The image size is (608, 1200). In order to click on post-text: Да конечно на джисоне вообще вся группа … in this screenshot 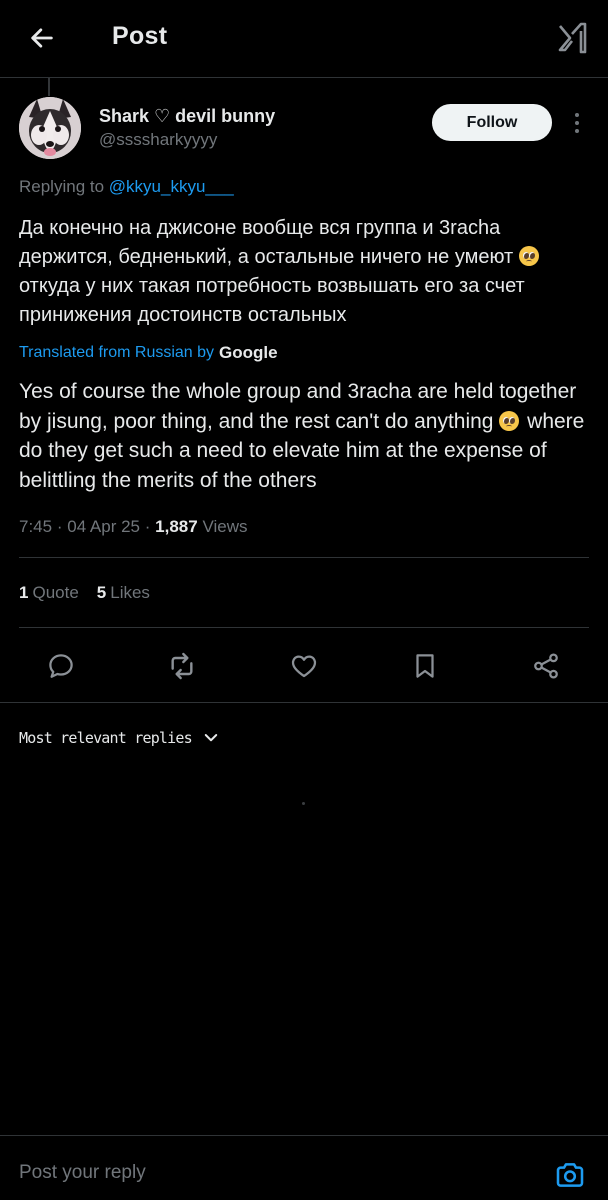, I will do `click(306, 272)`.